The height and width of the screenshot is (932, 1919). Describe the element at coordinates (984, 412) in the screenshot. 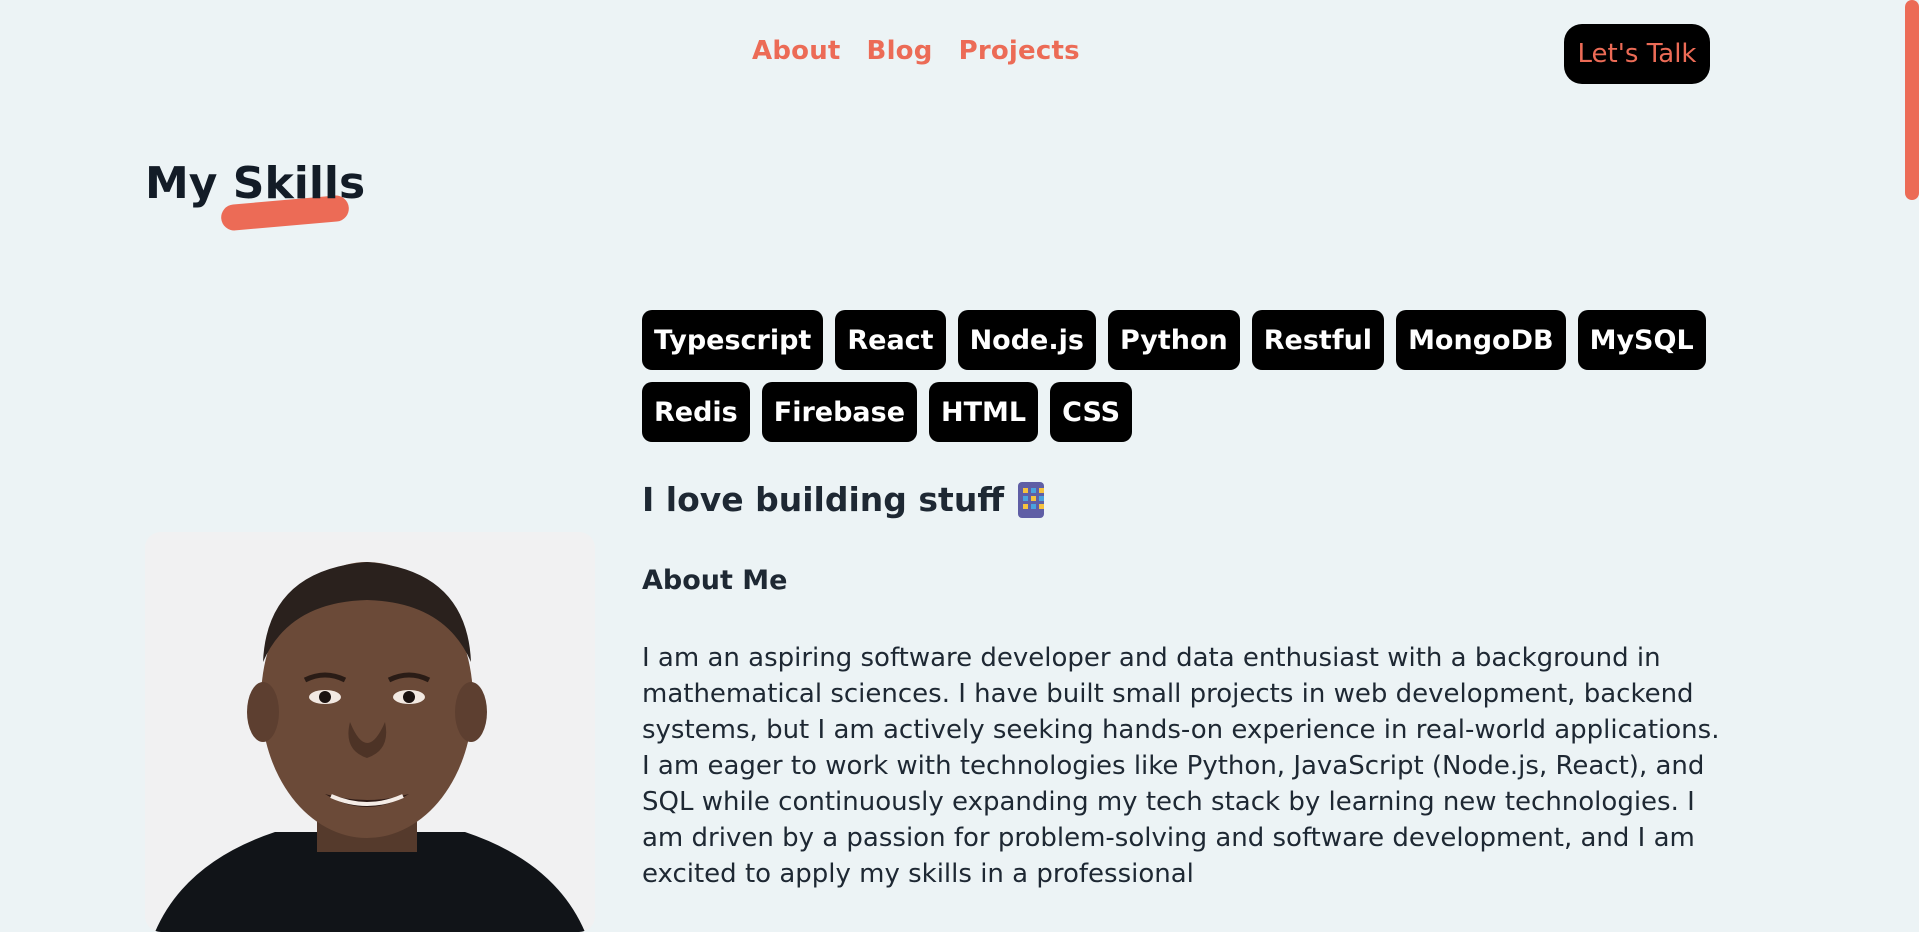

I see `skill-chip: HTML` at that location.